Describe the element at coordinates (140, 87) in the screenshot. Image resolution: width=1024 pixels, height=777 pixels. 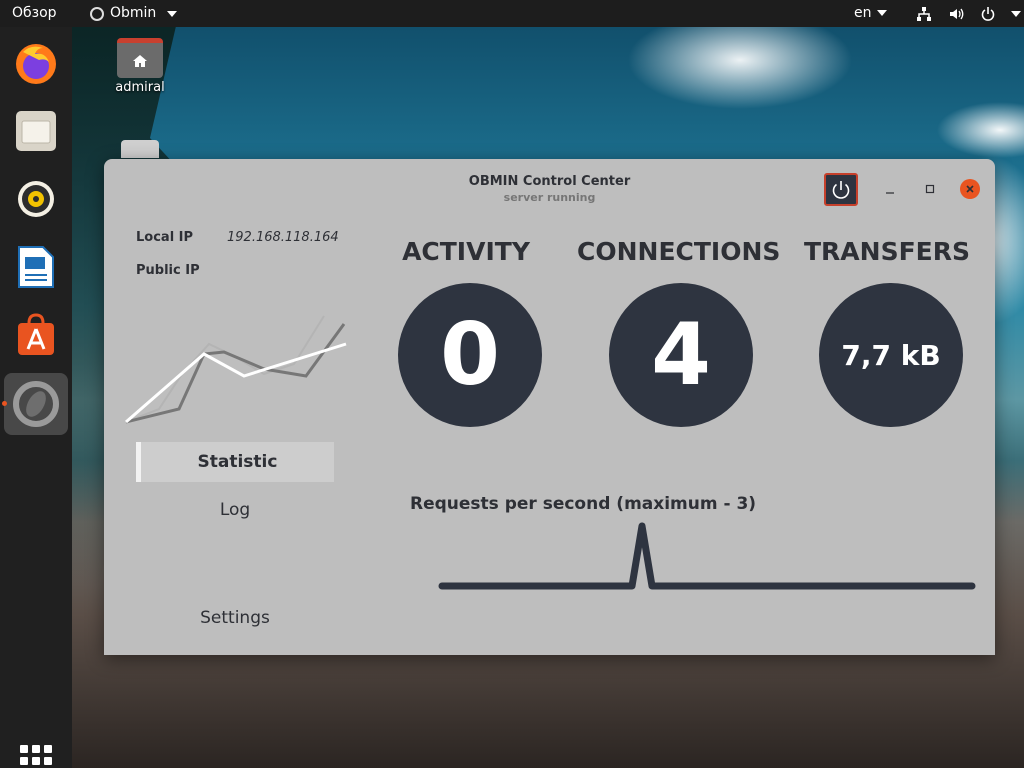
I see `desktop-icon-label: admiral` at that location.